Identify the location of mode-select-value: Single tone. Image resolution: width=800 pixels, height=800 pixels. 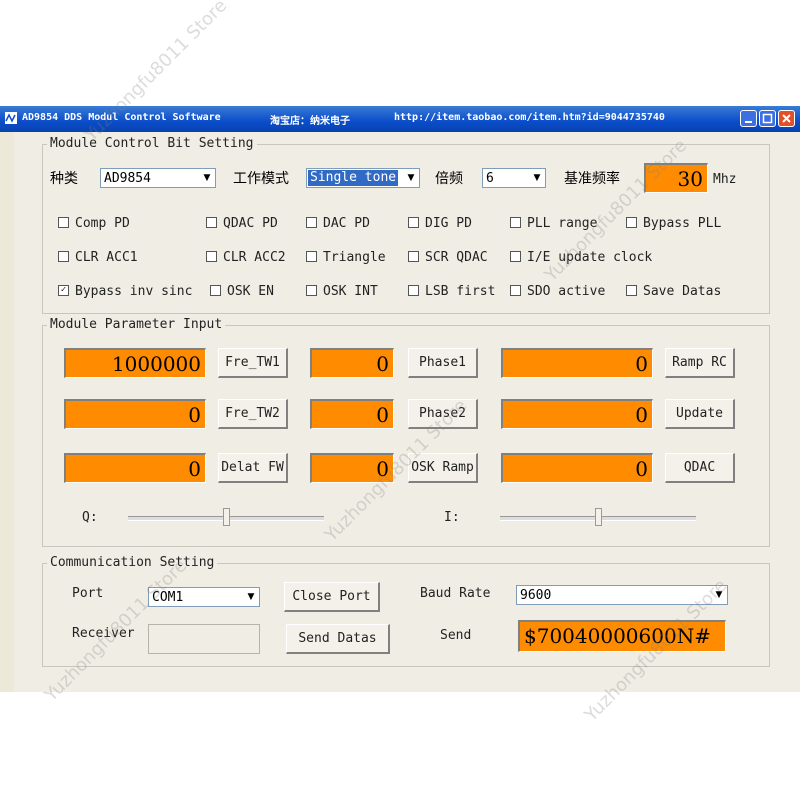
(353, 178).